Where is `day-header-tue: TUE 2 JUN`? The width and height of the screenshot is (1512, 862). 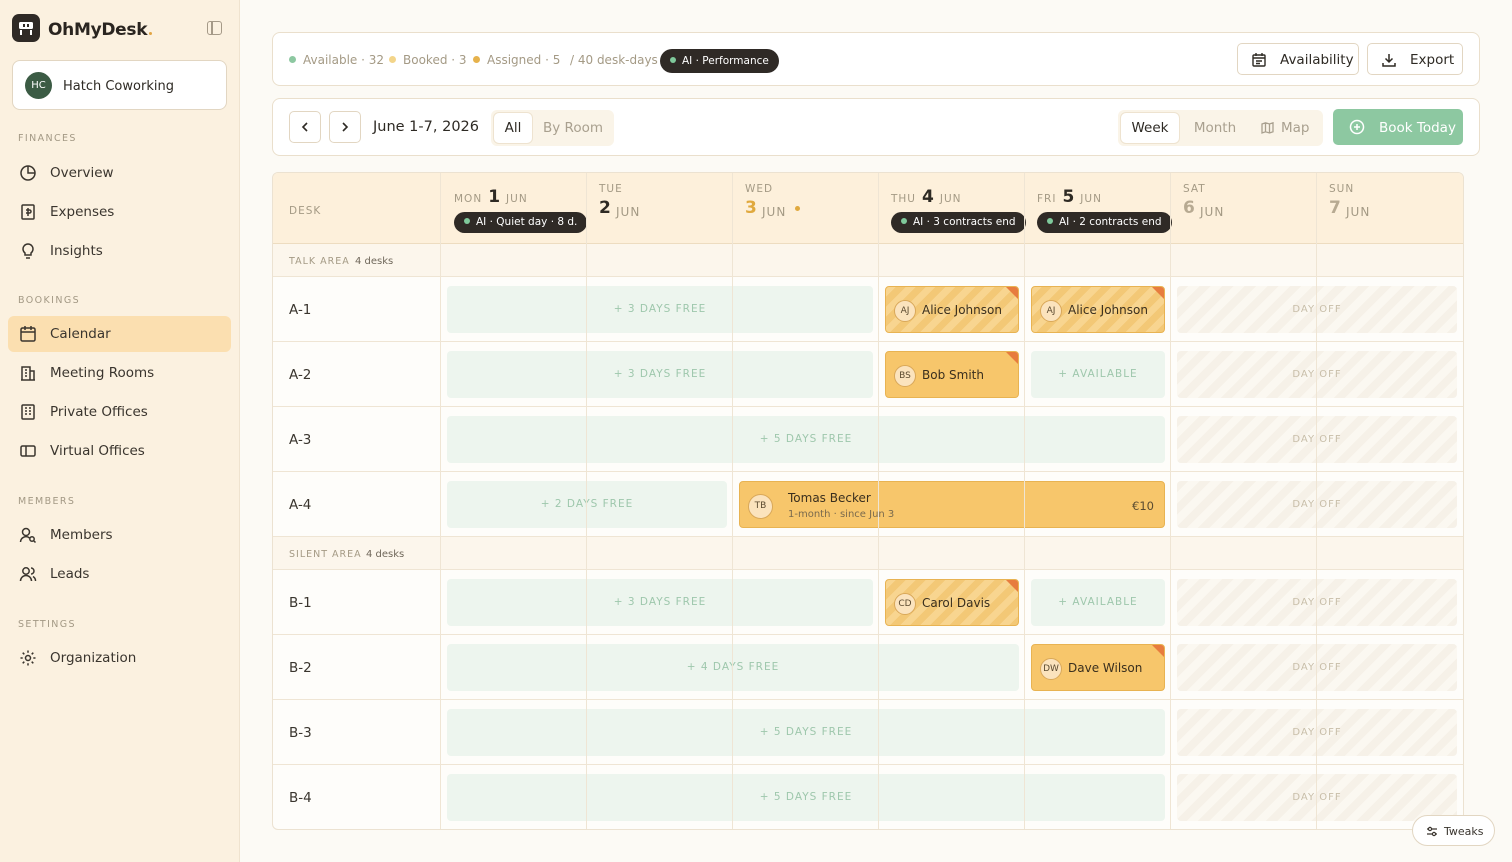
day-header-tue: TUE 2 JUN is located at coordinates (619, 201).